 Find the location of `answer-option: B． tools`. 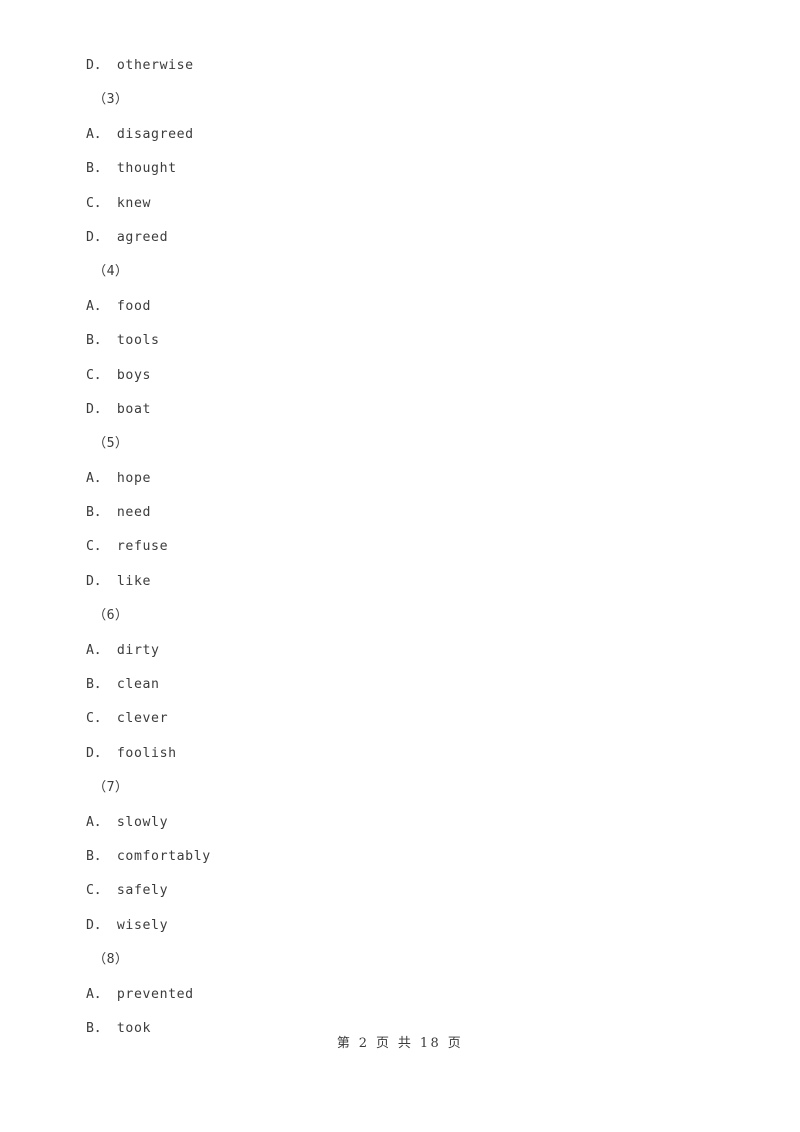

answer-option: B． tools is located at coordinates (123, 341).